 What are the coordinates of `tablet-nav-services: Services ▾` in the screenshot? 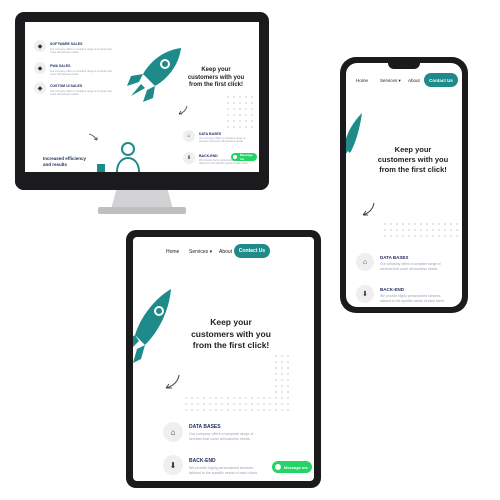 It's located at (200, 252).